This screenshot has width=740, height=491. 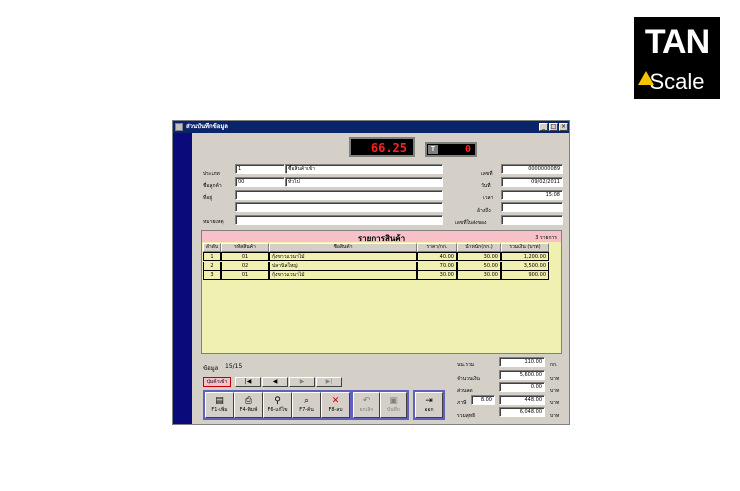 What do you see at coordinates (364, 182) in the screenshot?
I see `customer-name-field: ทั่วไป` at bounding box center [364, 182].